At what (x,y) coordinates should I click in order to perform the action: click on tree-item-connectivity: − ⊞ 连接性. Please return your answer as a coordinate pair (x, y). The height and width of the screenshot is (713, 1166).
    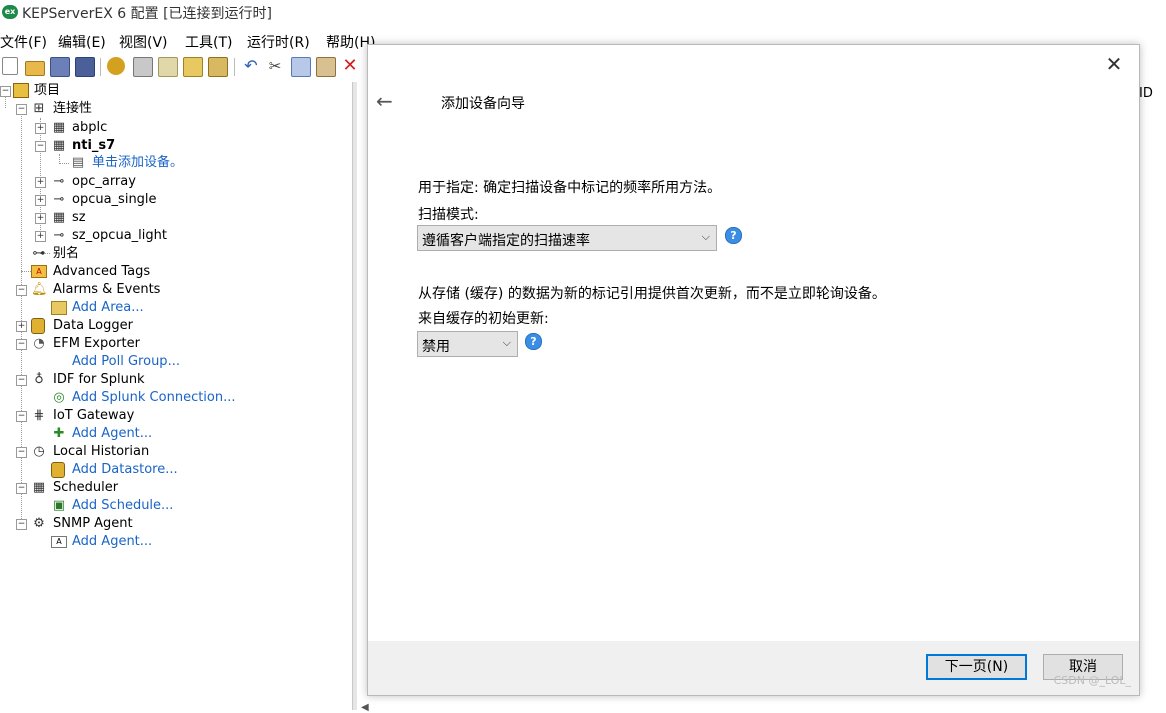
    Looking at the image, I should click on (170, 109).